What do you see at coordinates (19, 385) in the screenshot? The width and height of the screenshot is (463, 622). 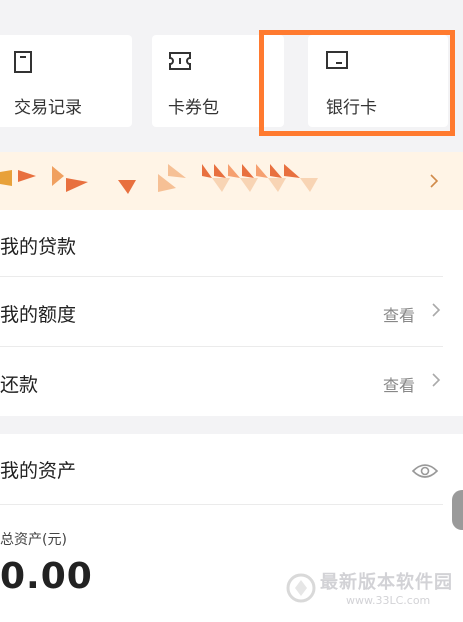 I see `row-label: 还款` at bounding box center [19, 385].